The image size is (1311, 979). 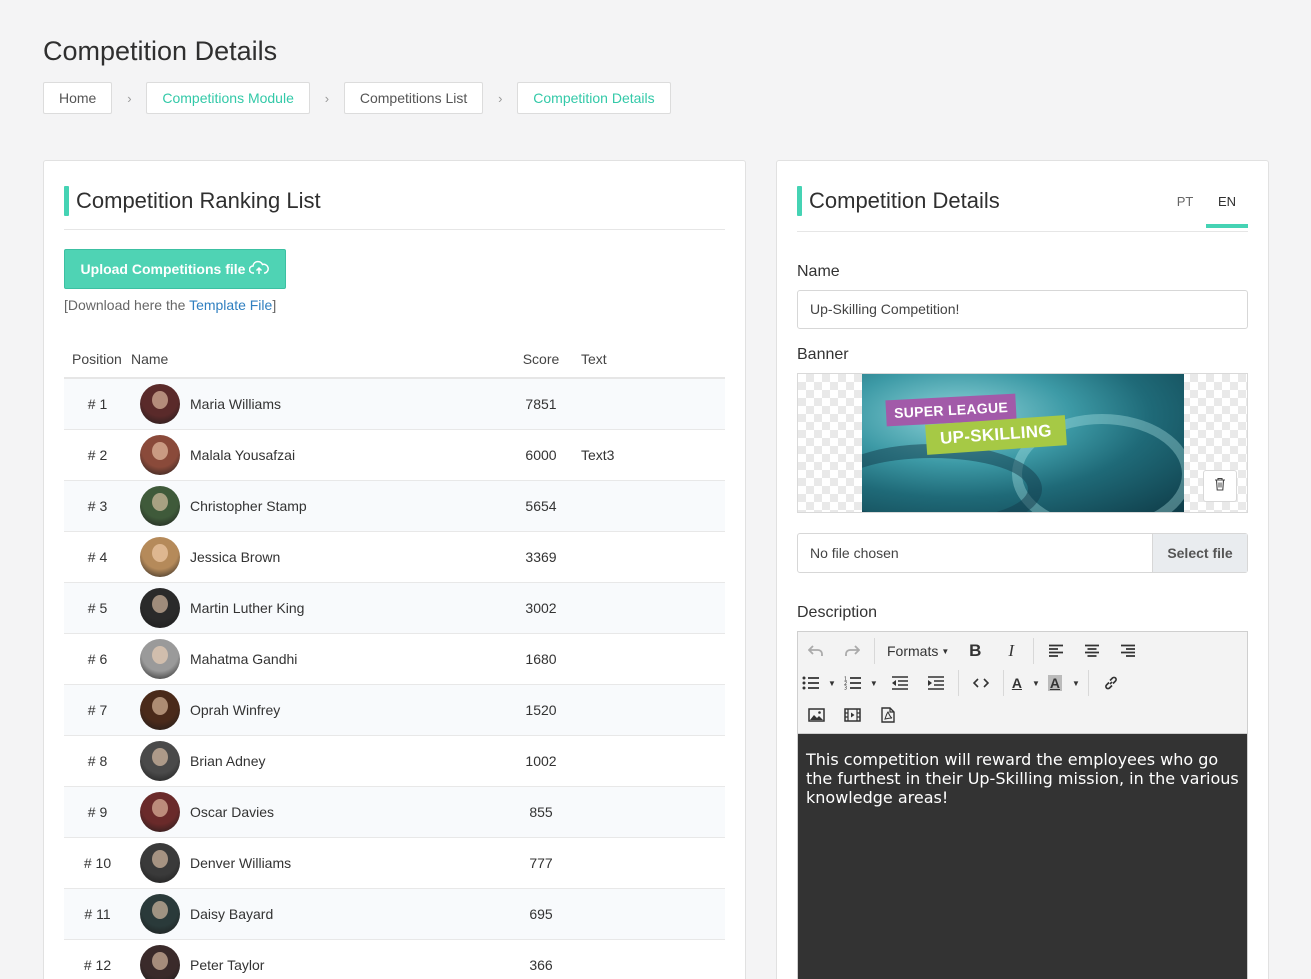 I want to click on participant-name: Jessica Brown, so click(x=235, y=556).